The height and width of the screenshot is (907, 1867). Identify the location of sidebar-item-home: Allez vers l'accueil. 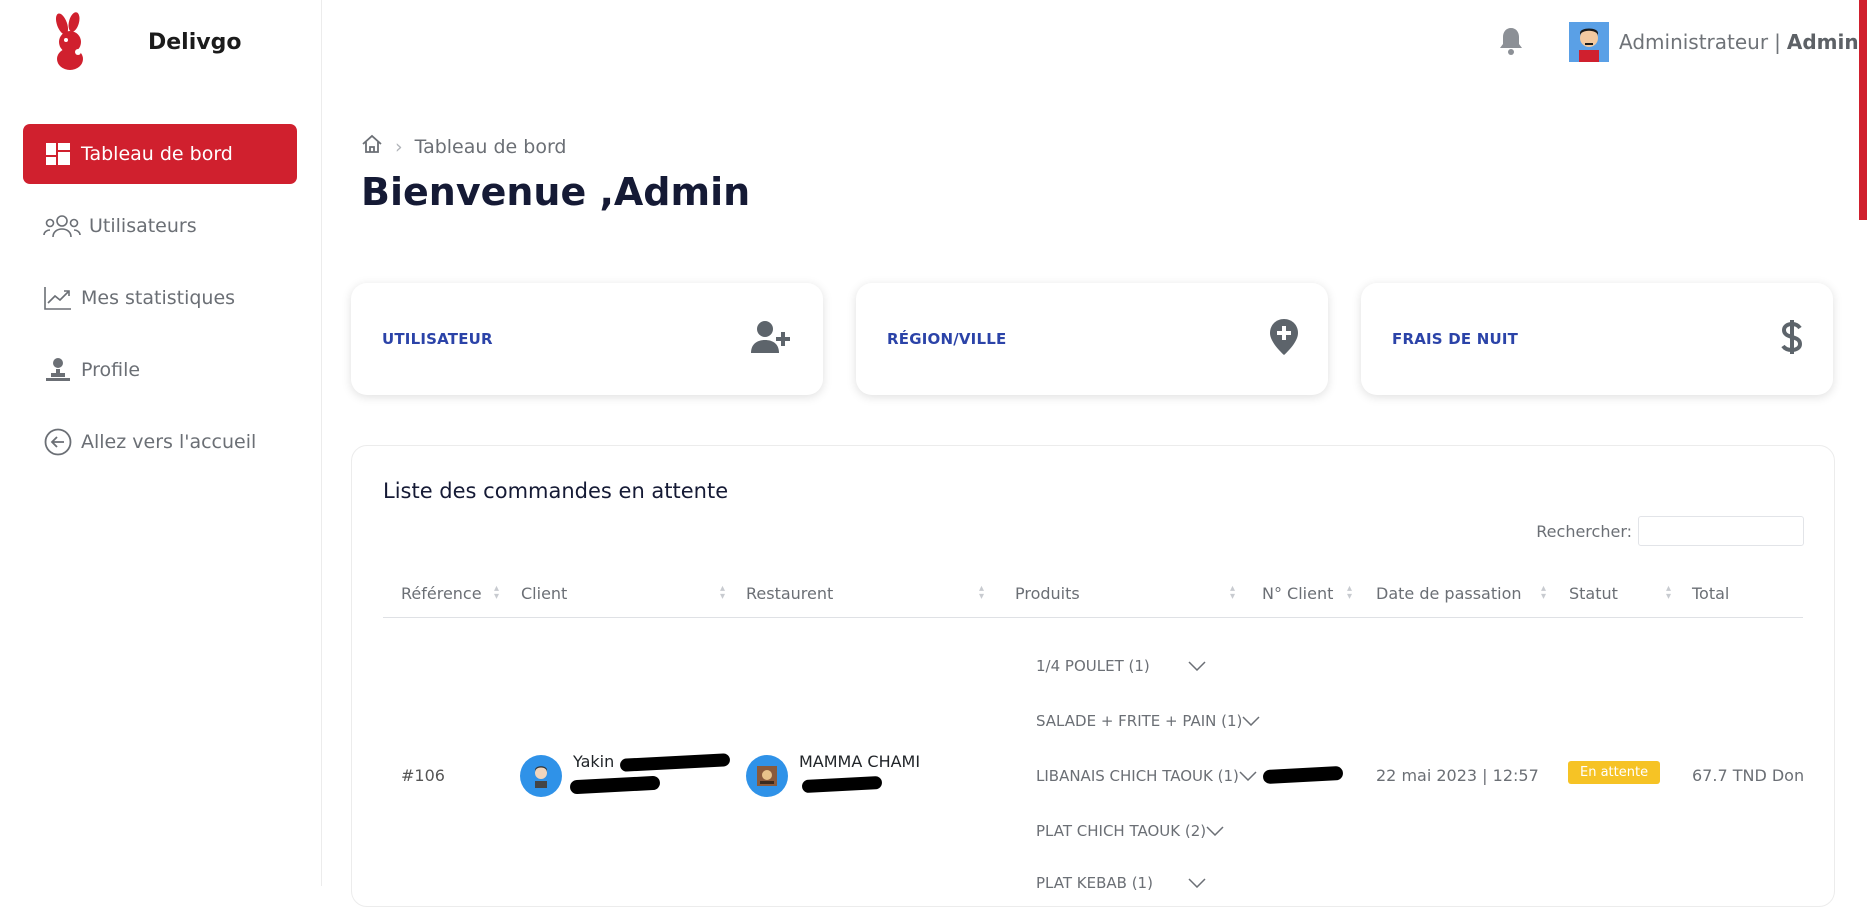
(160, 442).